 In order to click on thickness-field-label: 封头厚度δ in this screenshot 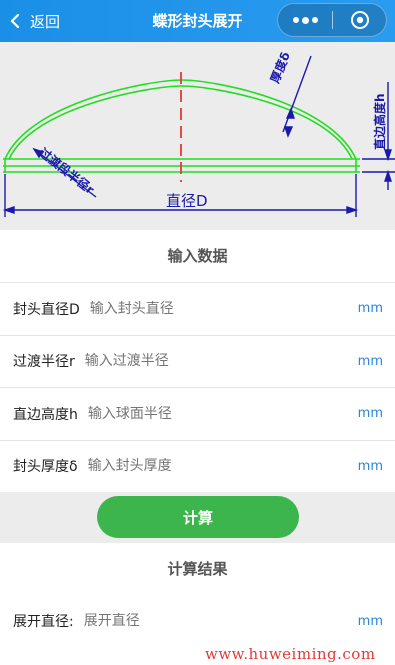, I will do `click(45, 467)`.